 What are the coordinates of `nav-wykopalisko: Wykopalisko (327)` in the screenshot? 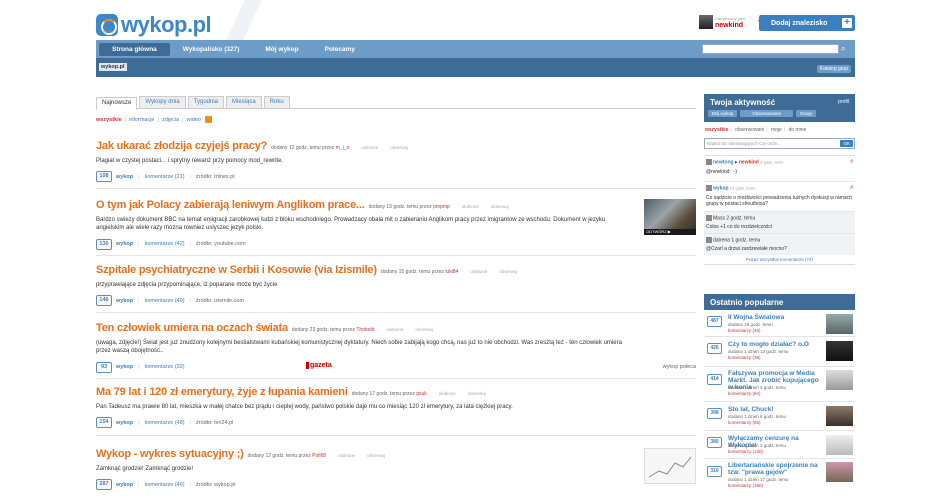 It's located at (211, 49).